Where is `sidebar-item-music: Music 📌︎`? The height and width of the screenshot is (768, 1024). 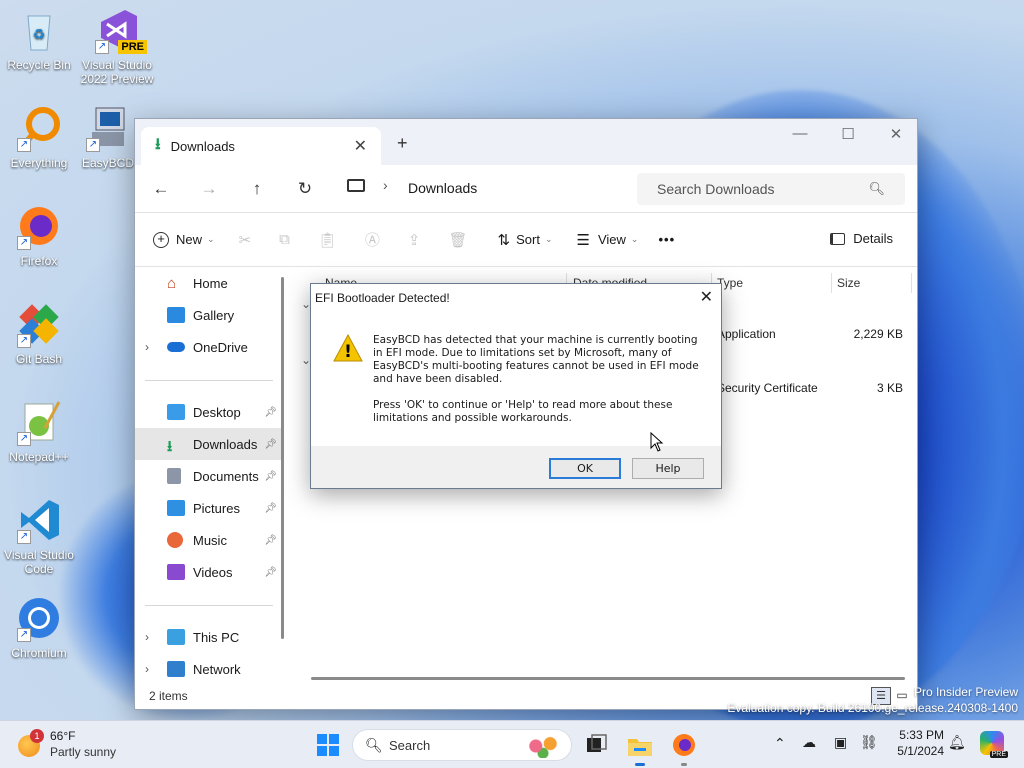
sidebar-item-music: Music 📌︎ is located at coordinates (209, 540).